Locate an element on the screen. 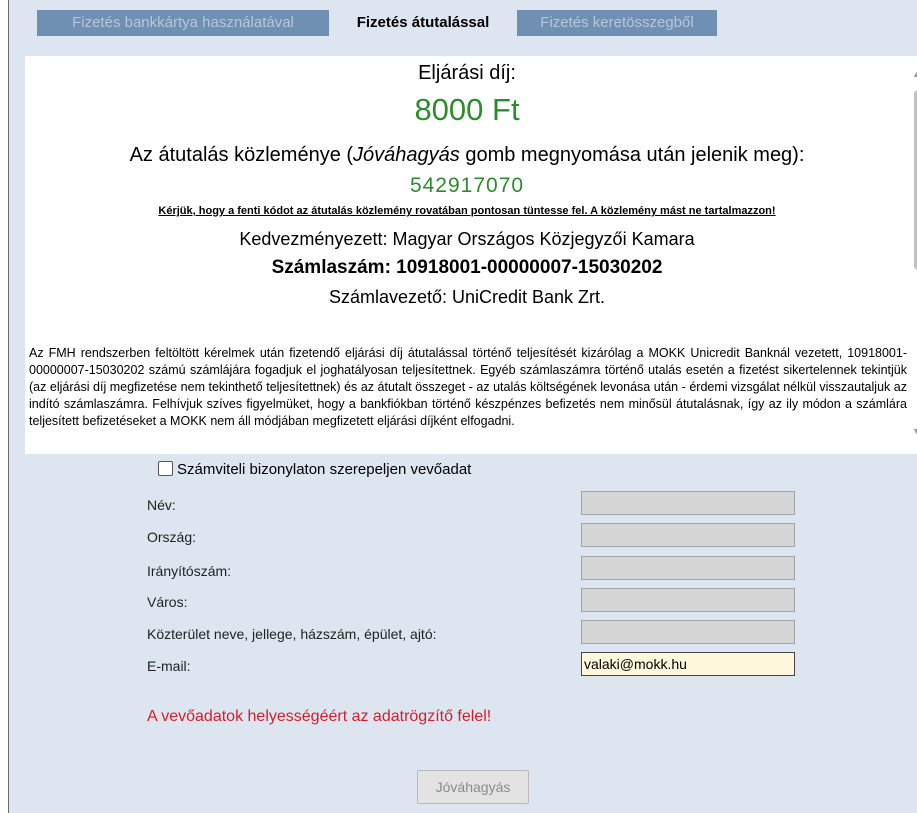 The image size is (917, 813). country-field is located at coordinates (688, 535).